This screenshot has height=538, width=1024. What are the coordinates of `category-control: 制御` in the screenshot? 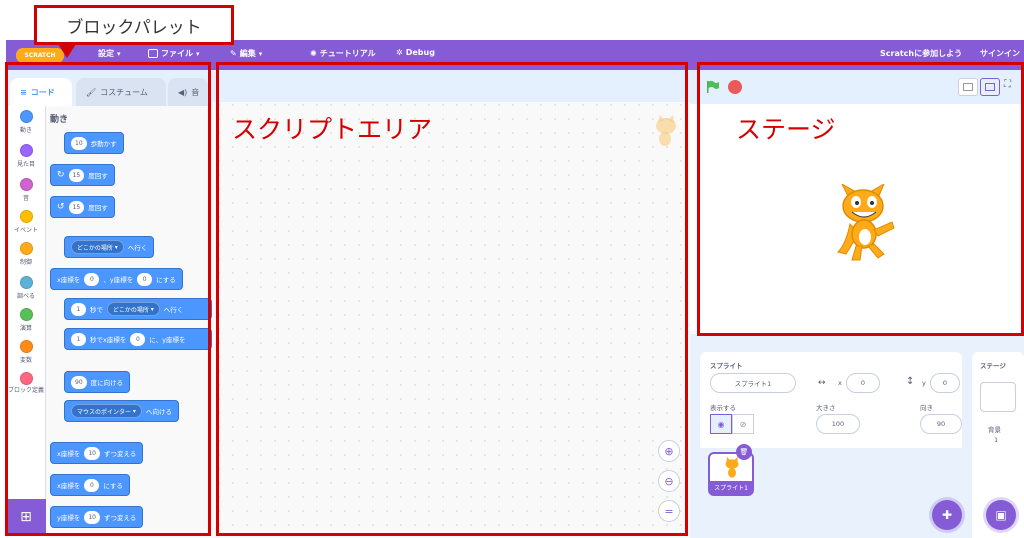 It's located at (26, 254).